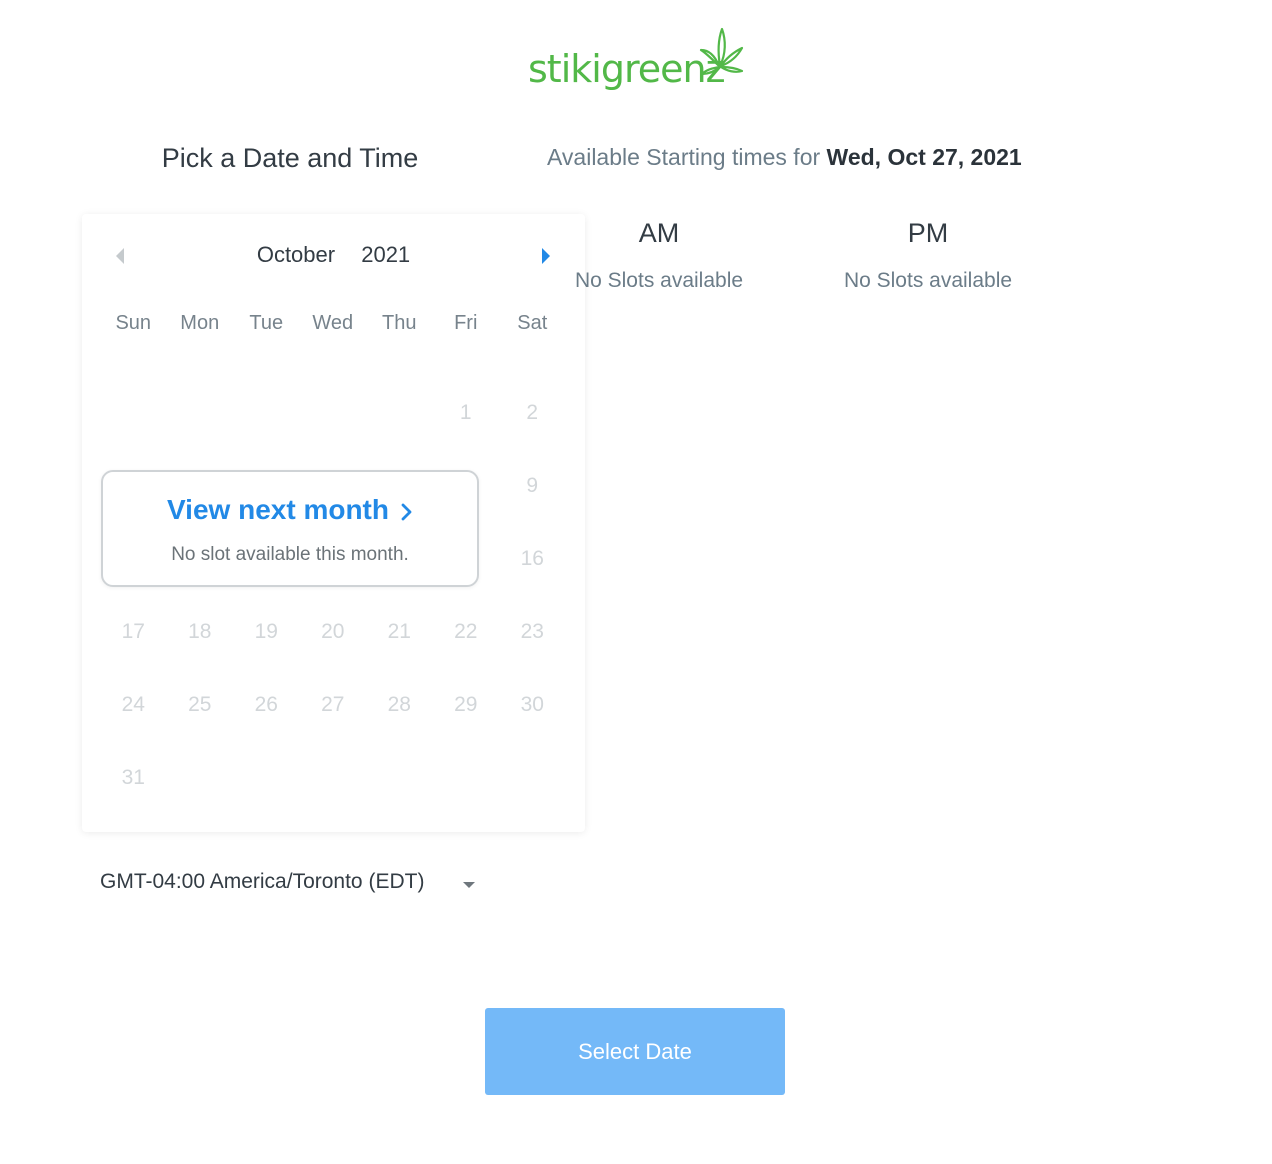  What do you see at coordinates (466, 323) in the screenshot?
I see `weekday-fri: Fri` at bounding box center [466, 323].